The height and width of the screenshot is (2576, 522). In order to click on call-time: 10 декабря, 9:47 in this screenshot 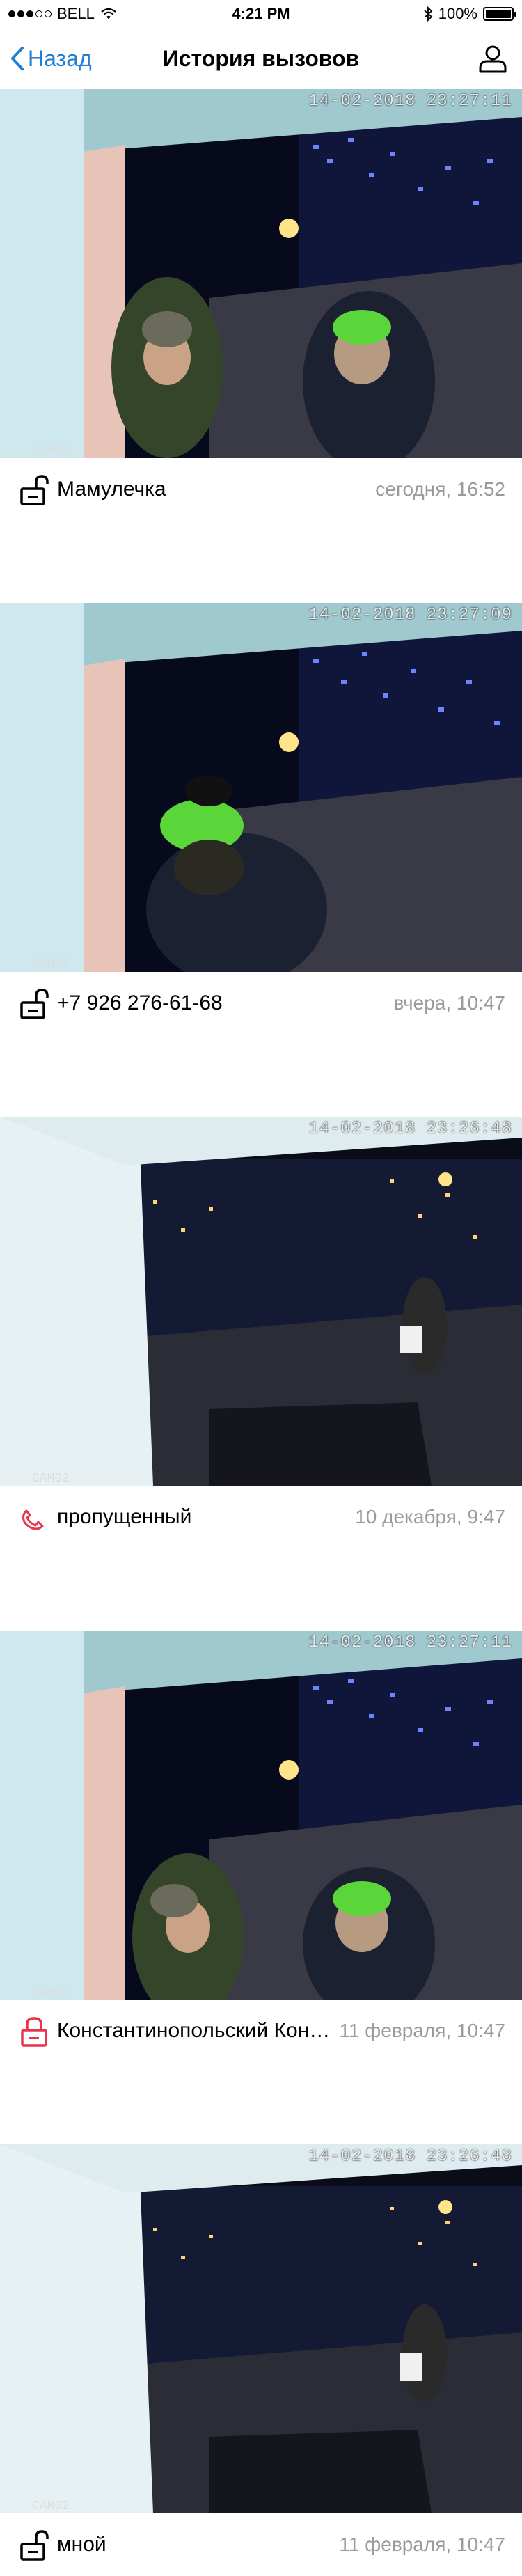, I will do `click(430, 1516)`.